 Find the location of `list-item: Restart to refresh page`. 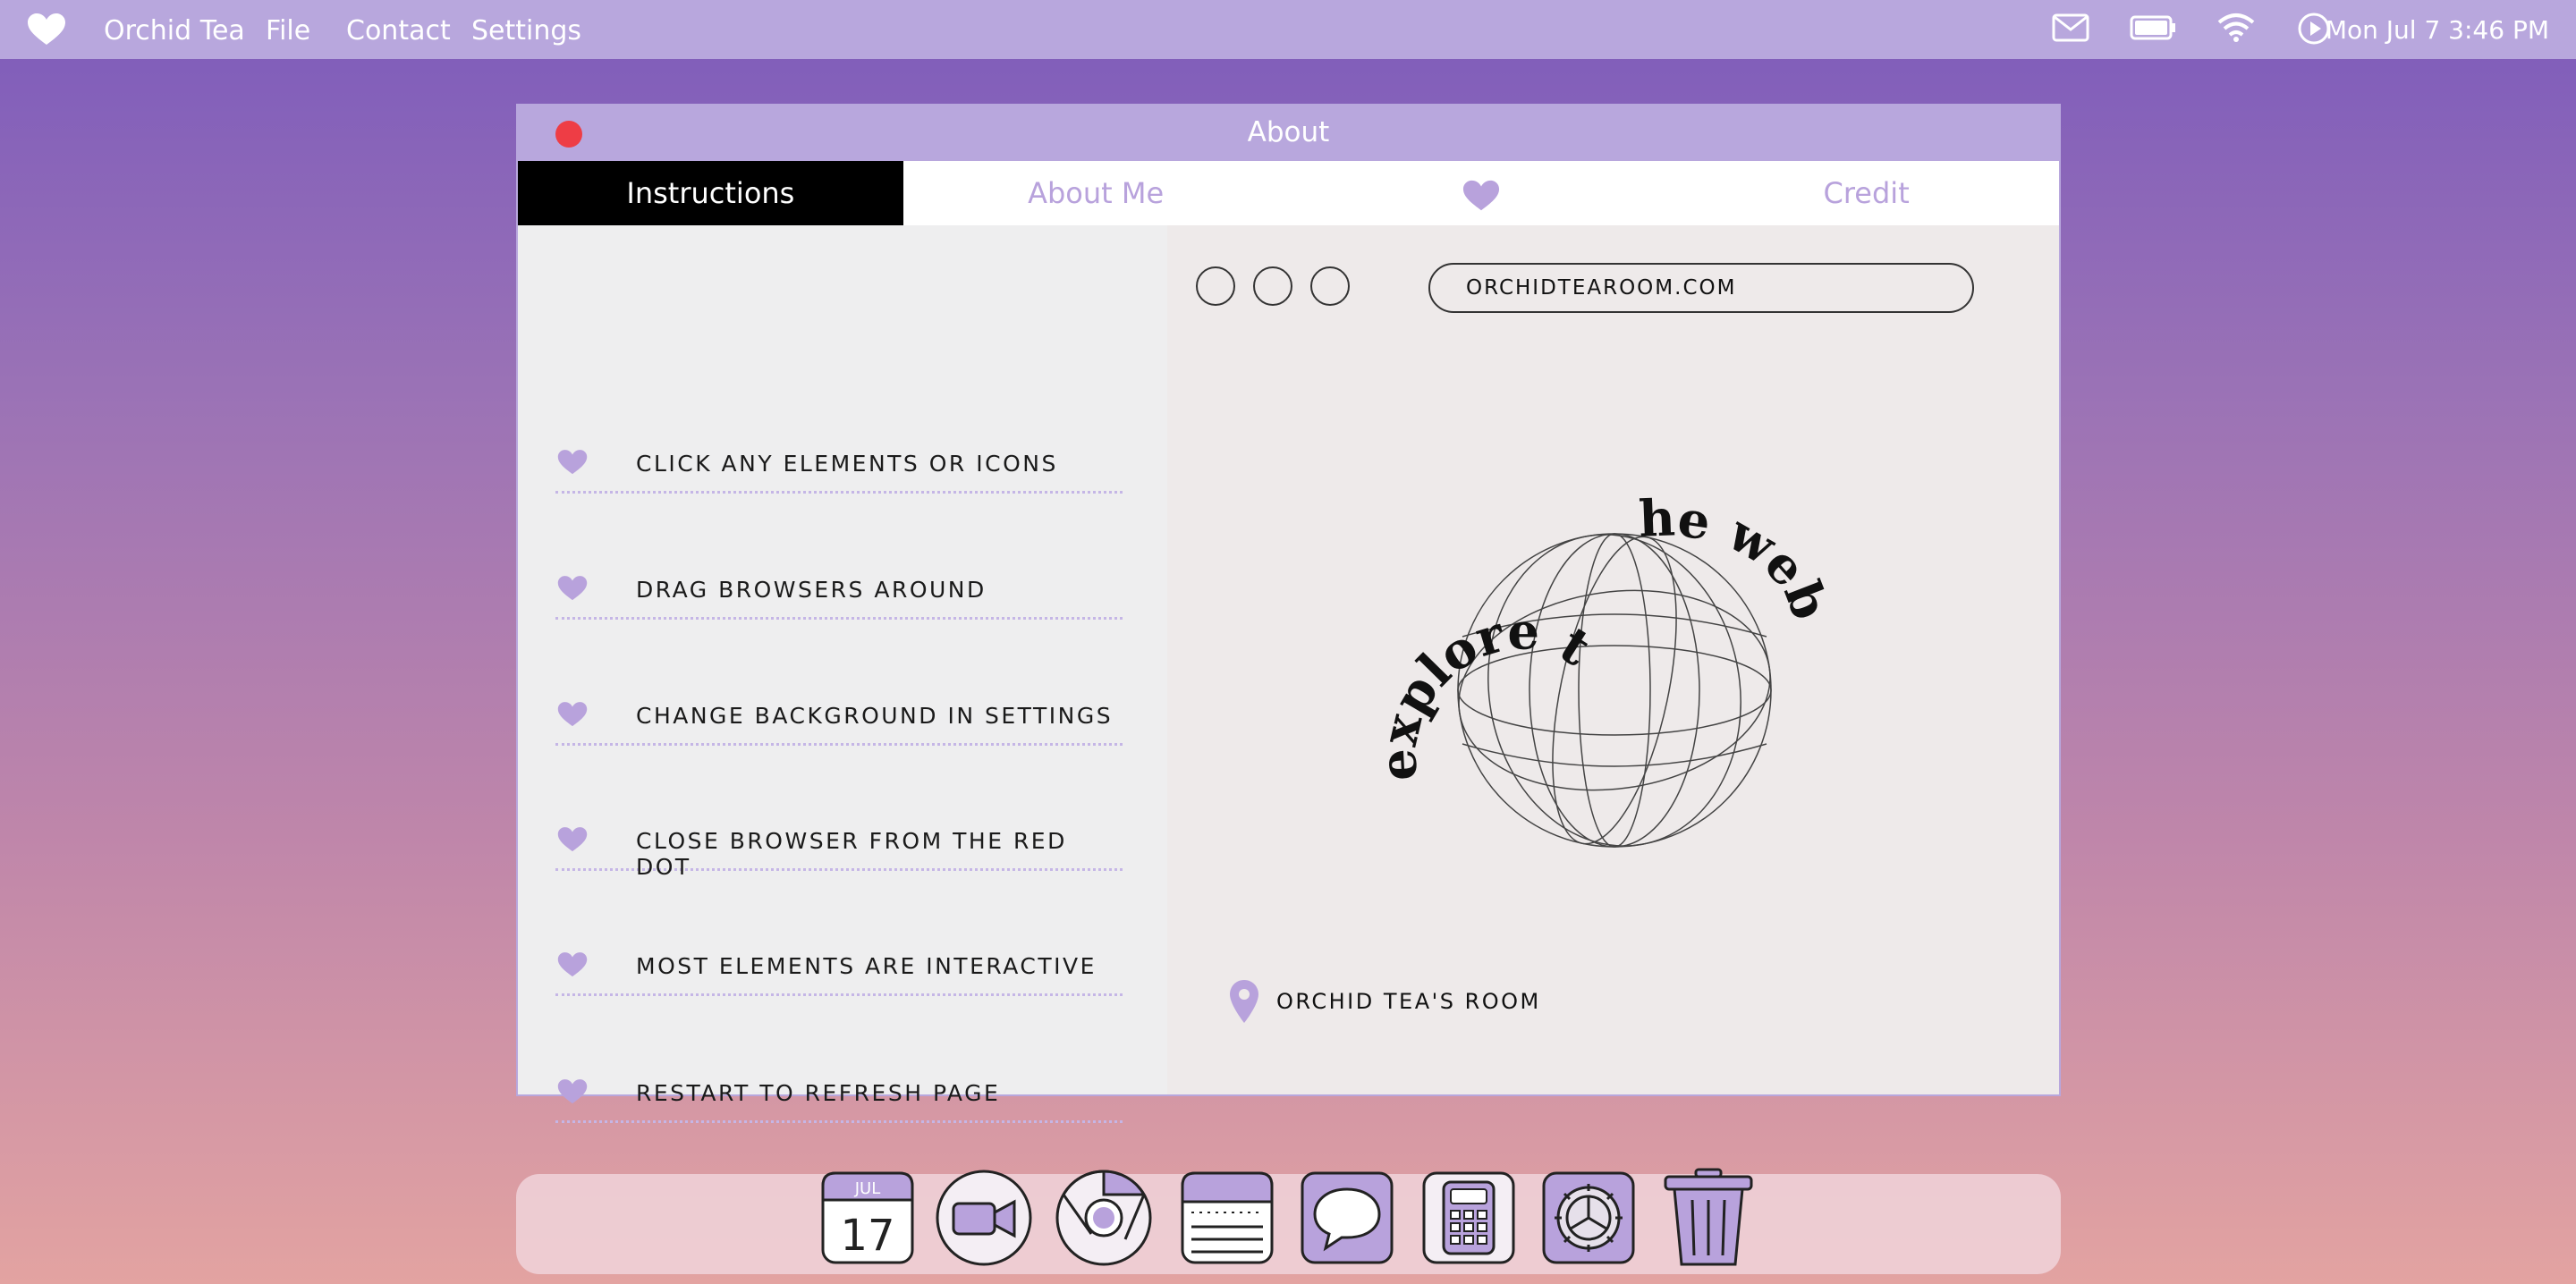

list-item: Restart to refresh page is located at coordinates (839, 1091).